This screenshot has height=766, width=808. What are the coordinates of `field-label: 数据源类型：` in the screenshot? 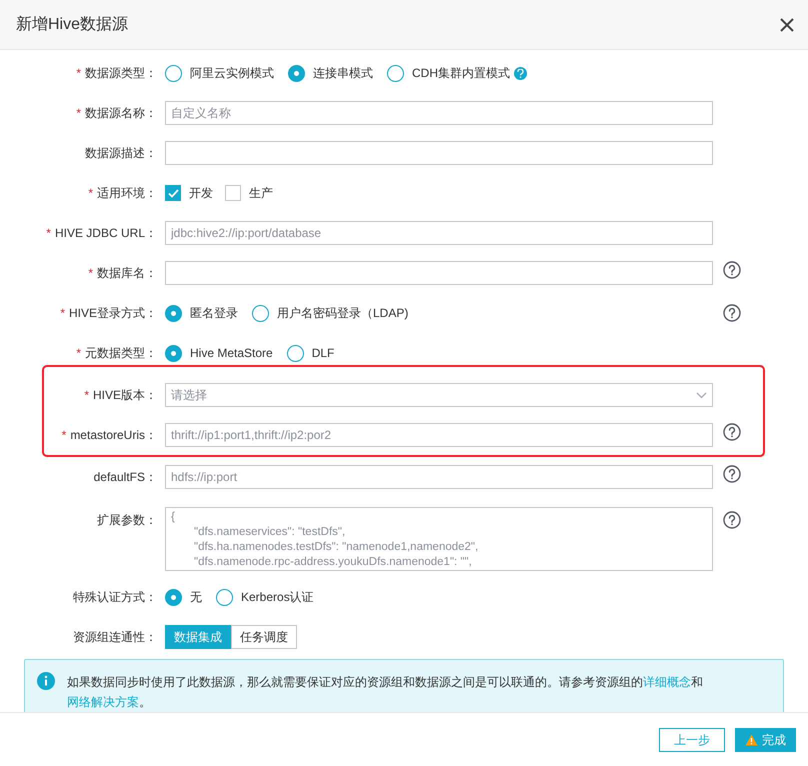 It's located at (121, 73).